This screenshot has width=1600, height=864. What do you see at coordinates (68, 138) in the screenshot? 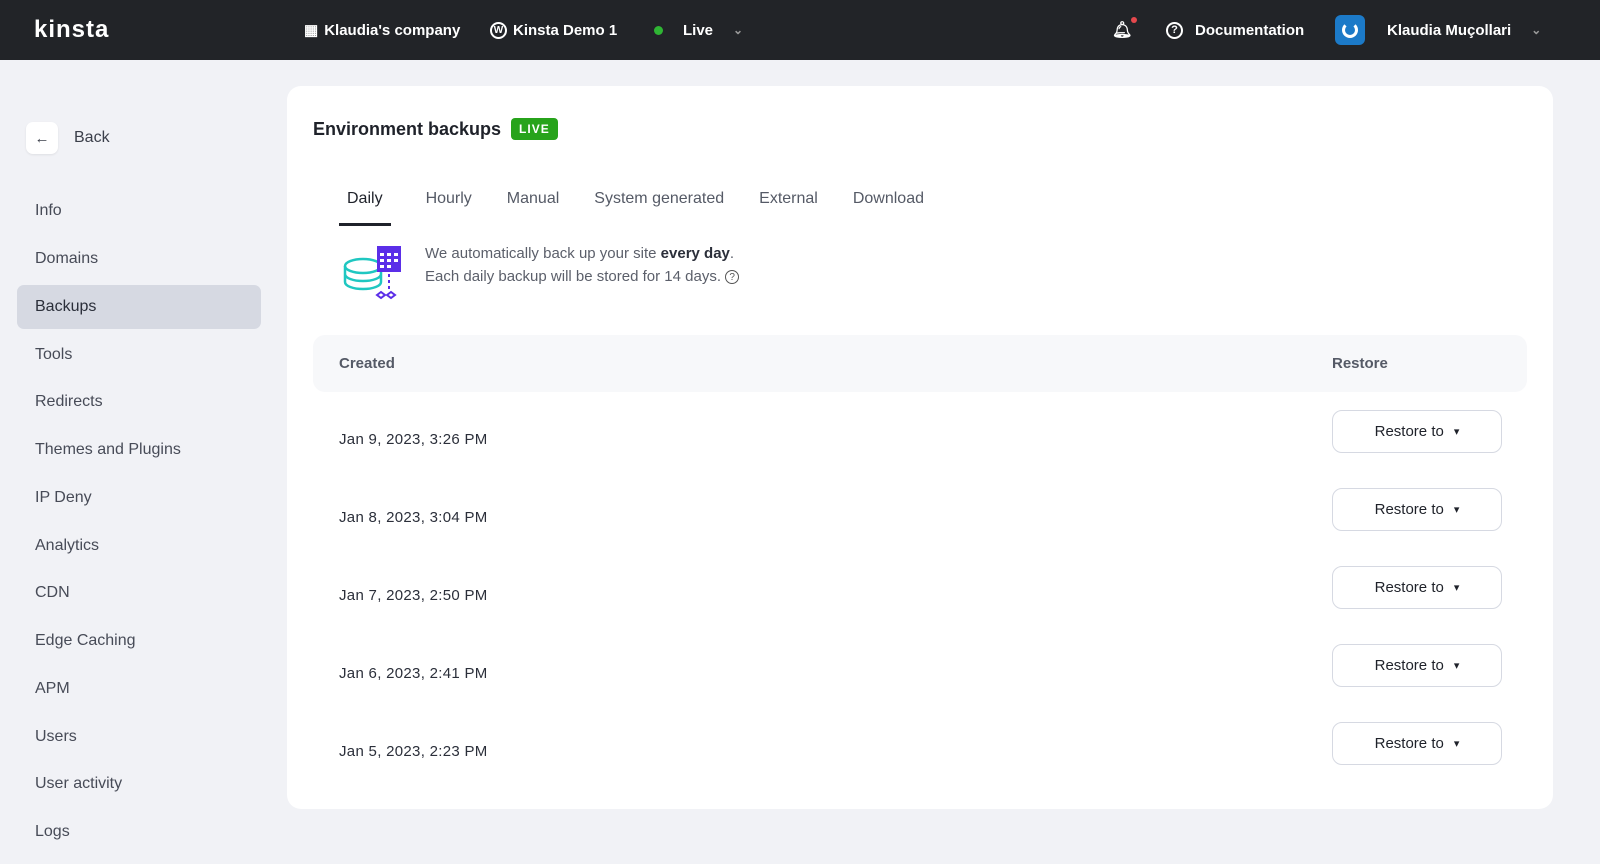
I see `back-button: ← Back` at bounding box center [68, 138].